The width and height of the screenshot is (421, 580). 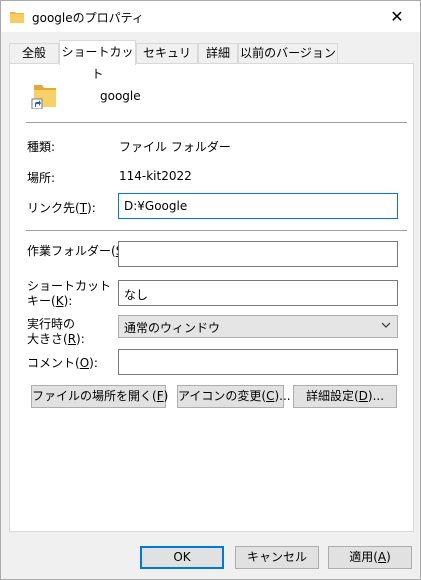 I want to click on type-value: ファイル フォルダー, so click(x=175, y=147).